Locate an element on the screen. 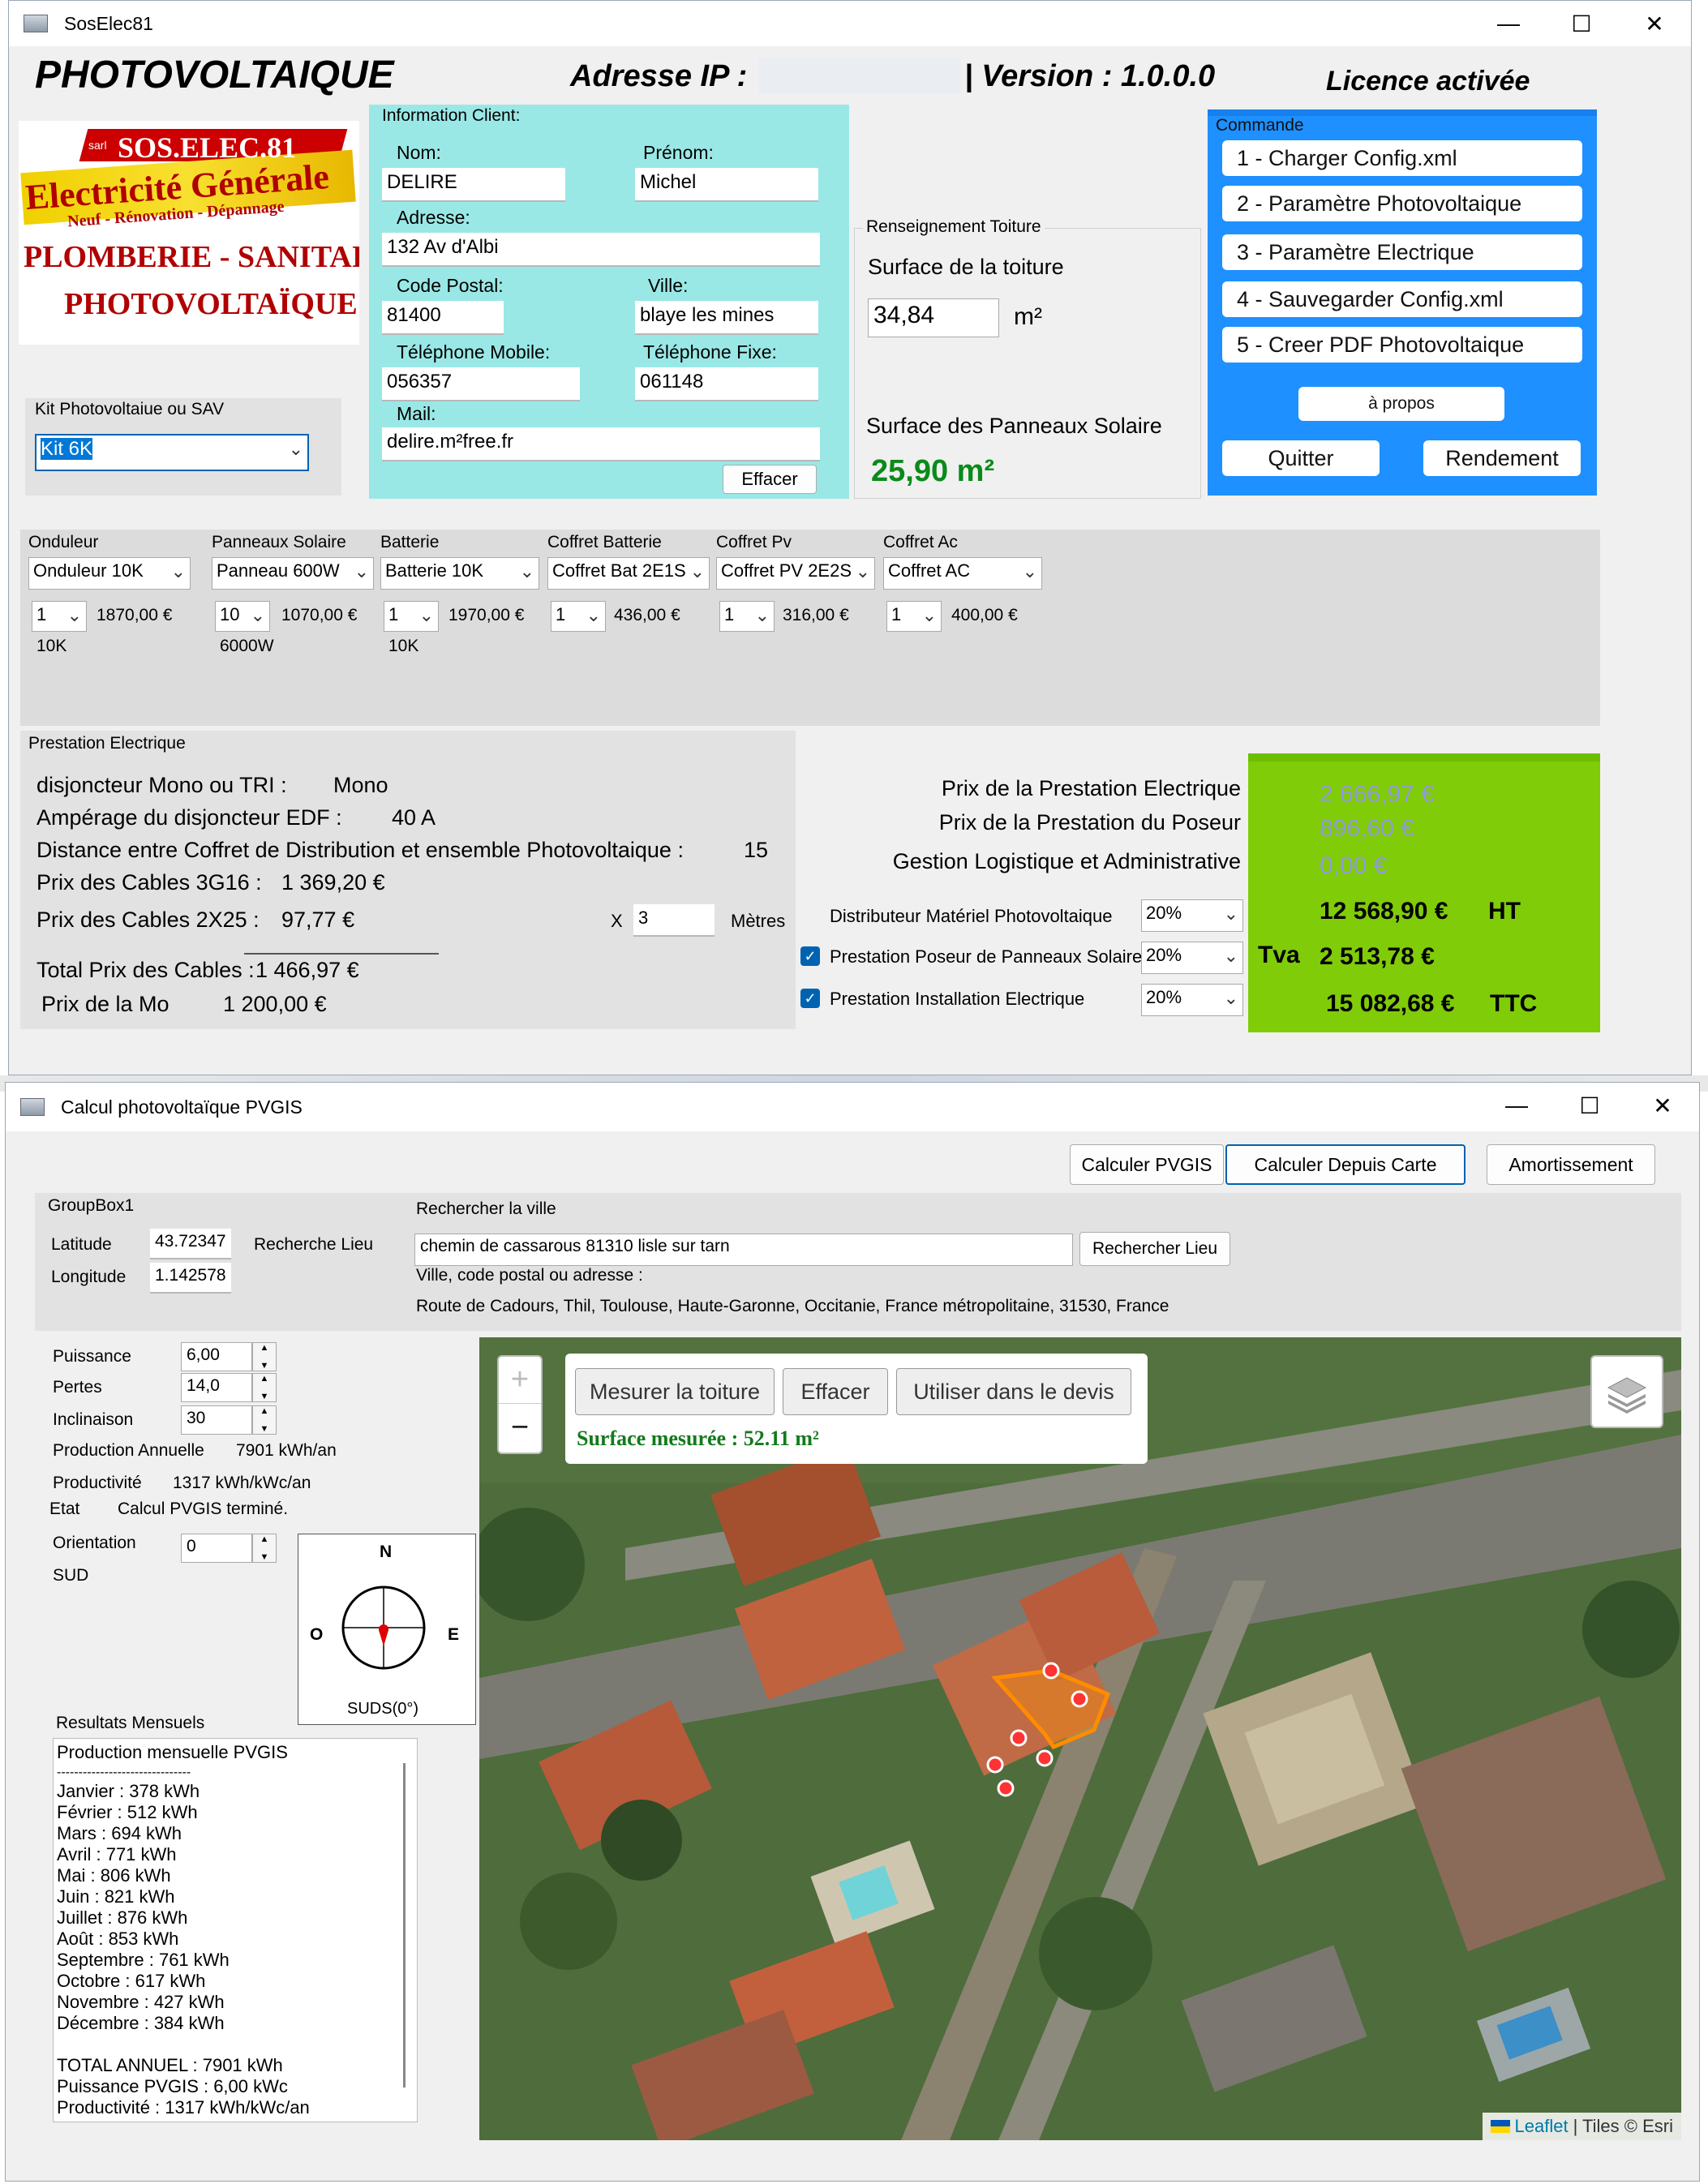 This screenshot has height=2184, width=1708. poseur-checkbox: ✓ is located at coordinates (810, 956).